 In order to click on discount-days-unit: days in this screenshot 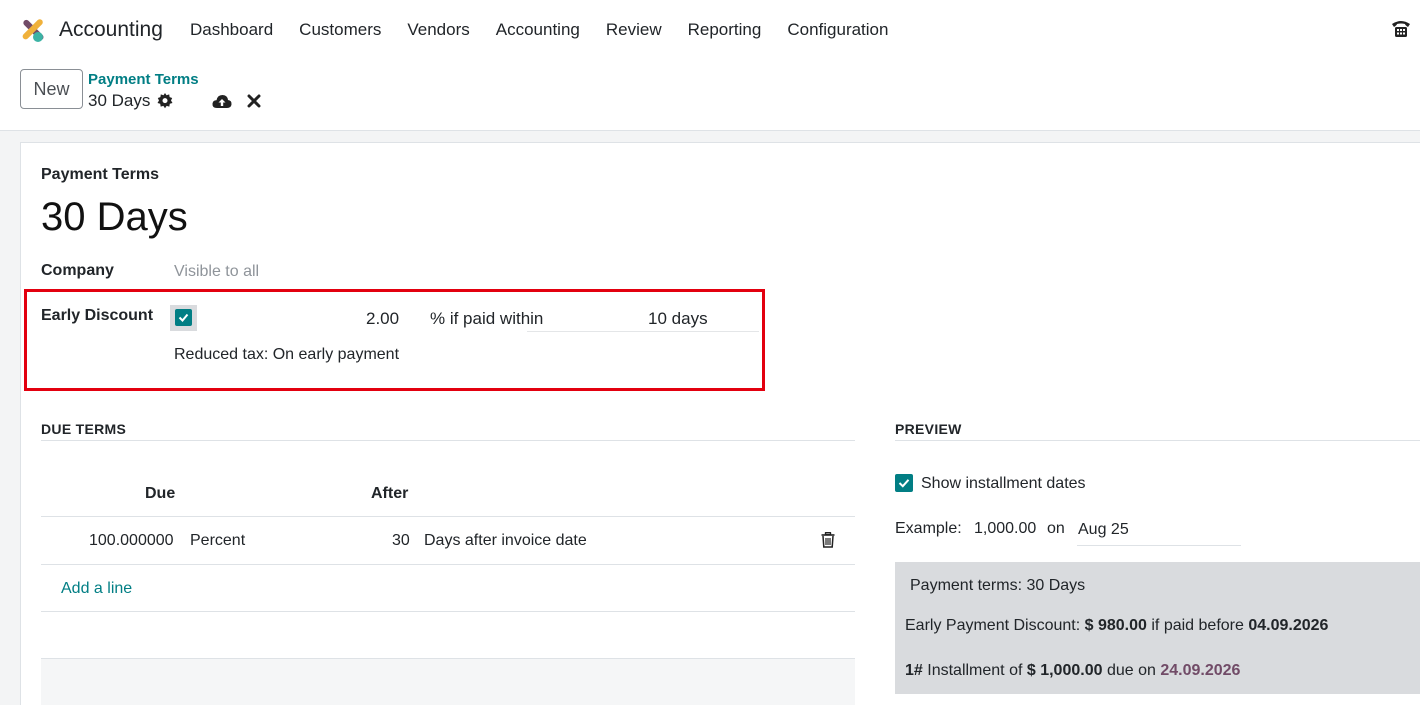, I will do `click(689, 318)`.